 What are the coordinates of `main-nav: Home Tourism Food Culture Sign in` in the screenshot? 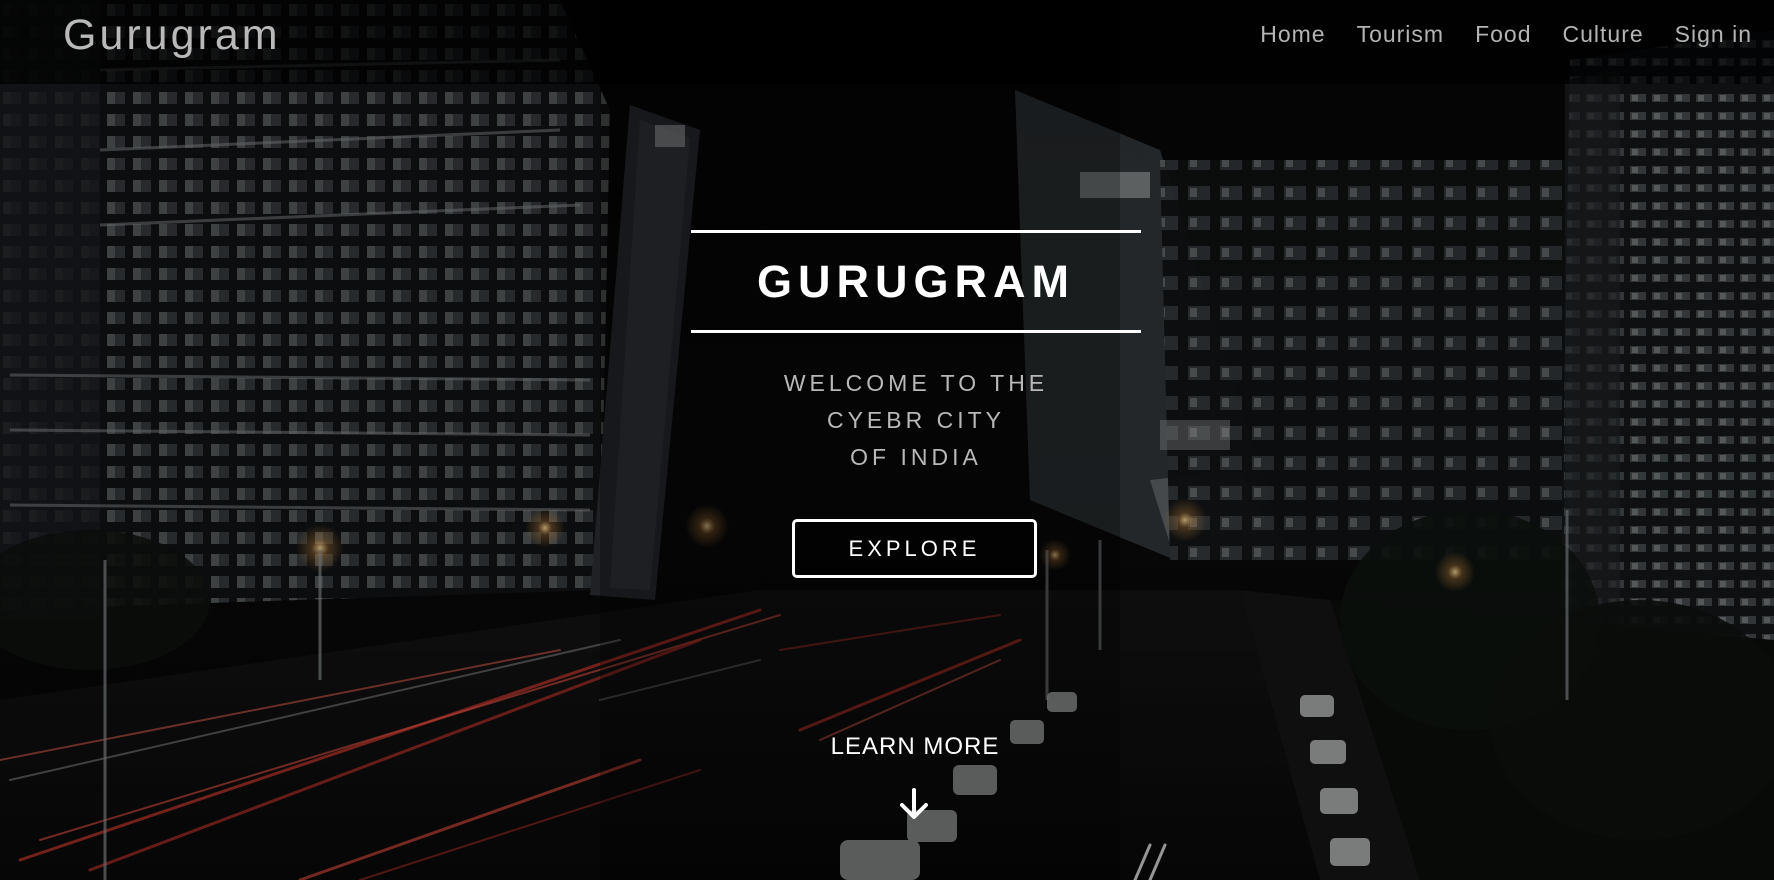 It's located at (1506, 34).